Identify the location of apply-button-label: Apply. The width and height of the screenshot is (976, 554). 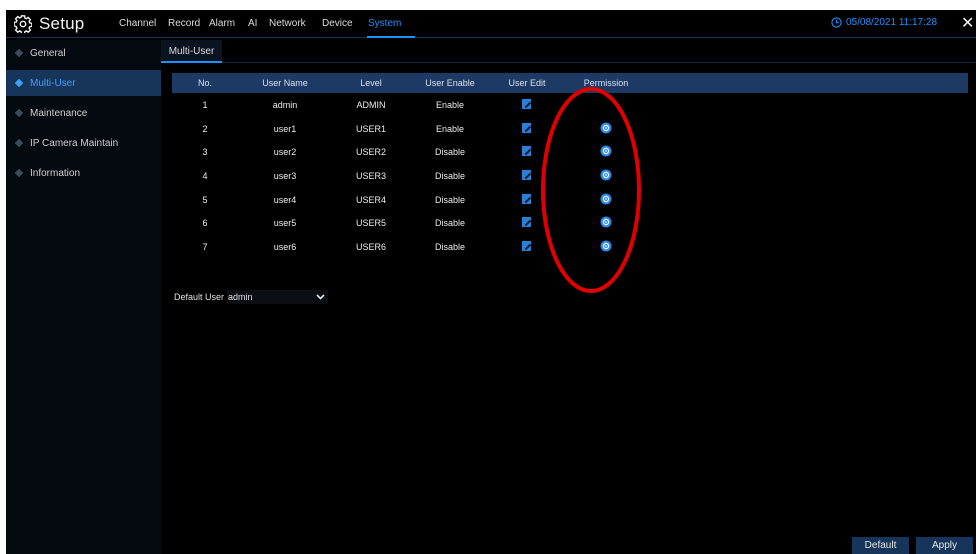
(944, 545).